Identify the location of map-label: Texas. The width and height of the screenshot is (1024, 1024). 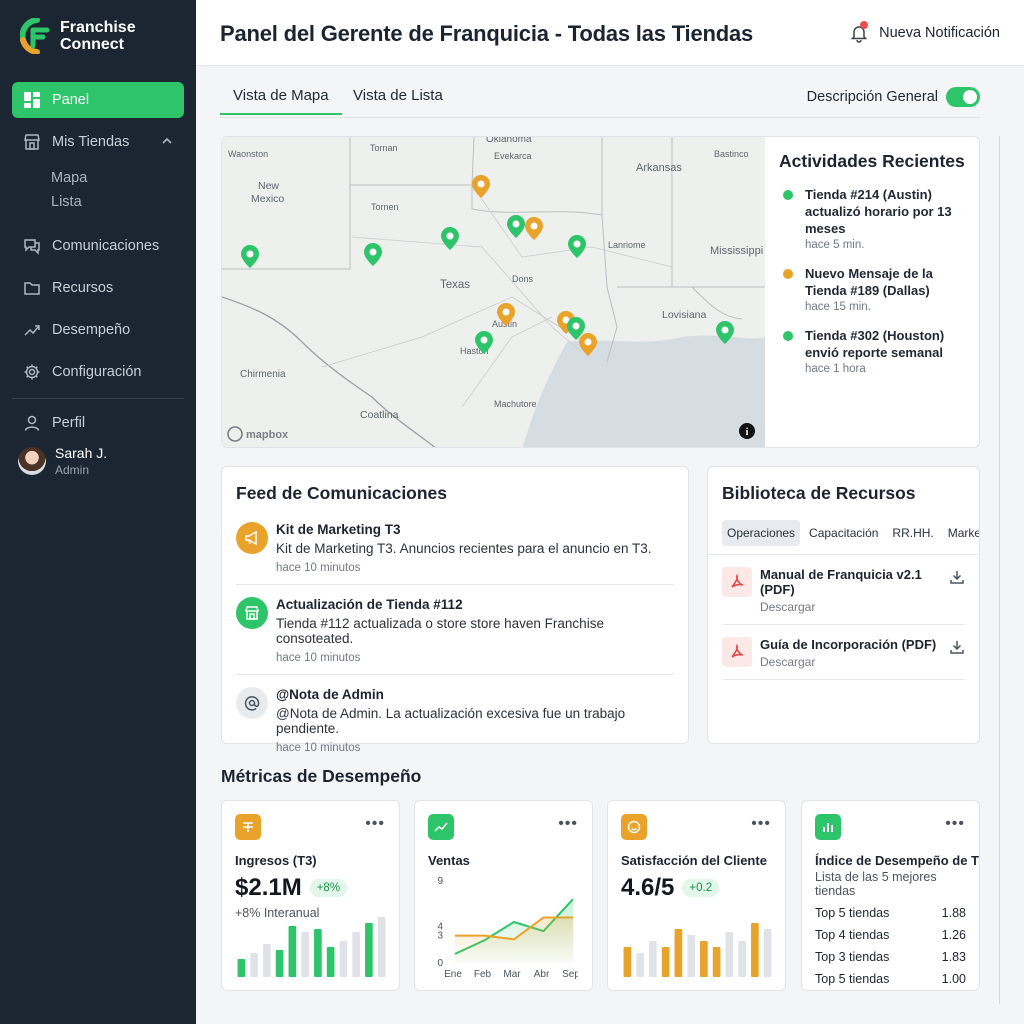
(455, 285).